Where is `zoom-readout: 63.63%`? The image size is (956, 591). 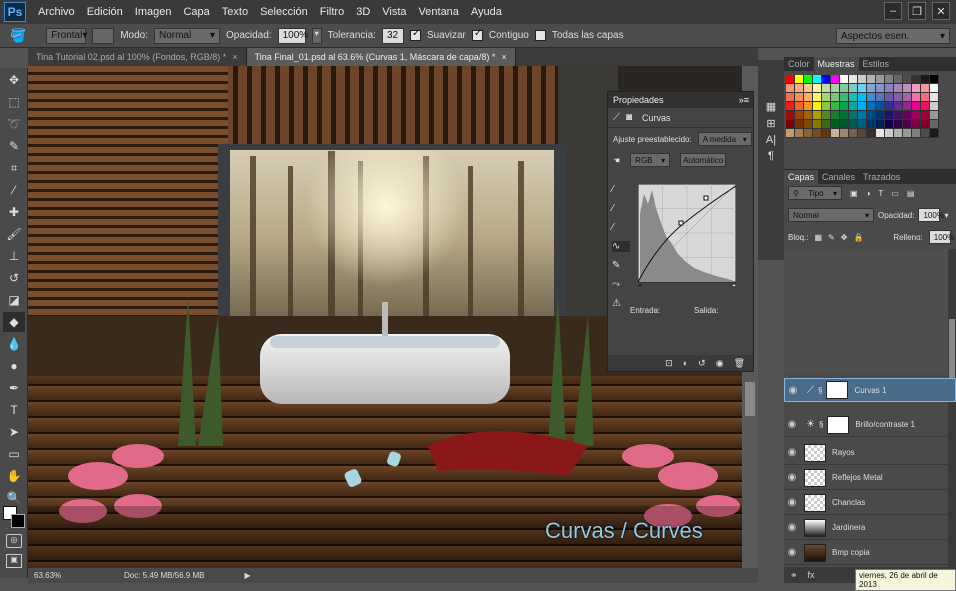
zoom-readout: 63.63% is located at coordinates (64, 575).